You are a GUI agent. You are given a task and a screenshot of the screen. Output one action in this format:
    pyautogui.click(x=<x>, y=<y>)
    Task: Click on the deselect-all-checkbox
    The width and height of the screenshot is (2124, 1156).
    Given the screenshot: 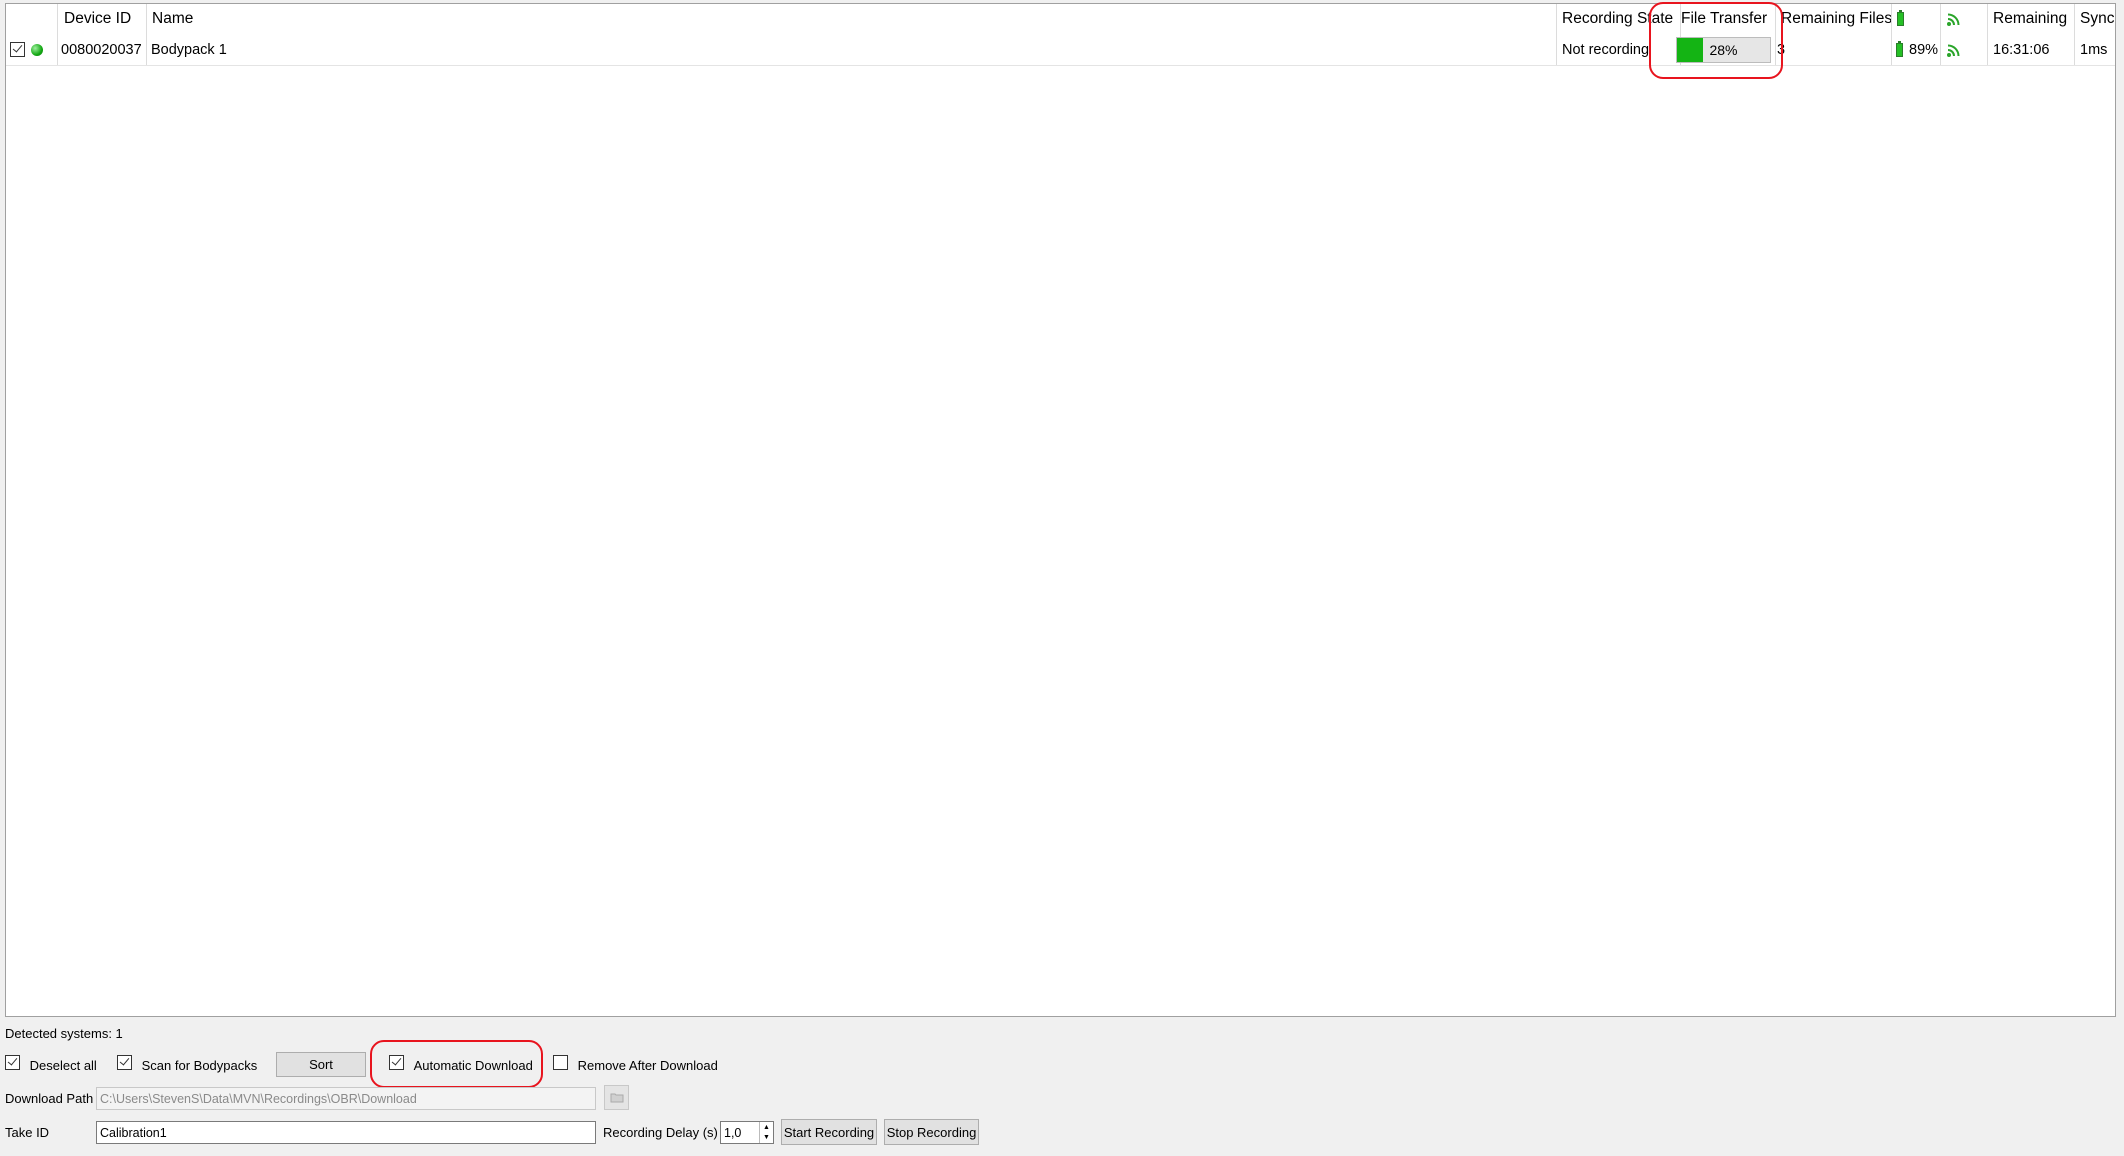 What is the action you would take?
    pyautogui.click(x=12, y=1062)
    